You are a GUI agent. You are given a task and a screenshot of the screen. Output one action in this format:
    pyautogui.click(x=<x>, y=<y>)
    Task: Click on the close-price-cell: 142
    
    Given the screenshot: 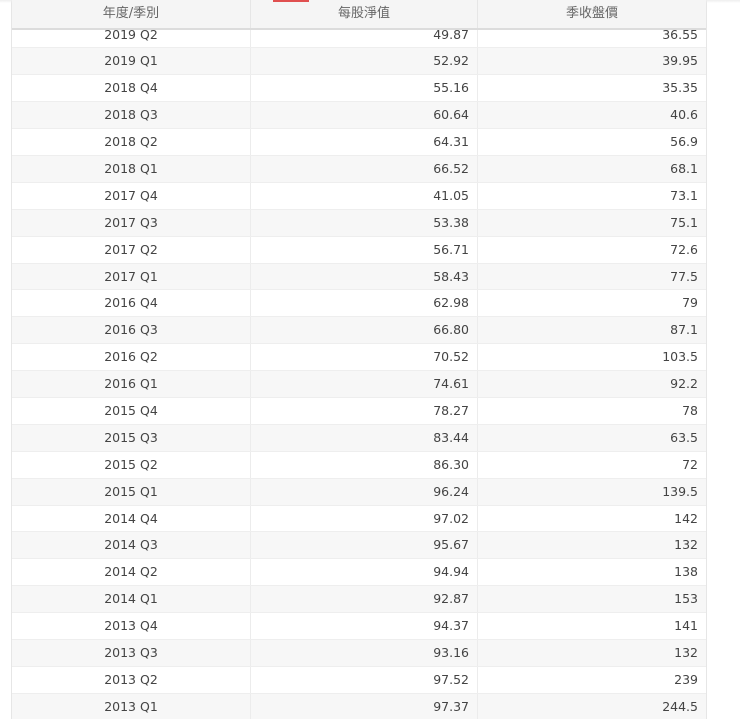 What is the action you would take?
    pyautogui.click(x=686, y=518)
    